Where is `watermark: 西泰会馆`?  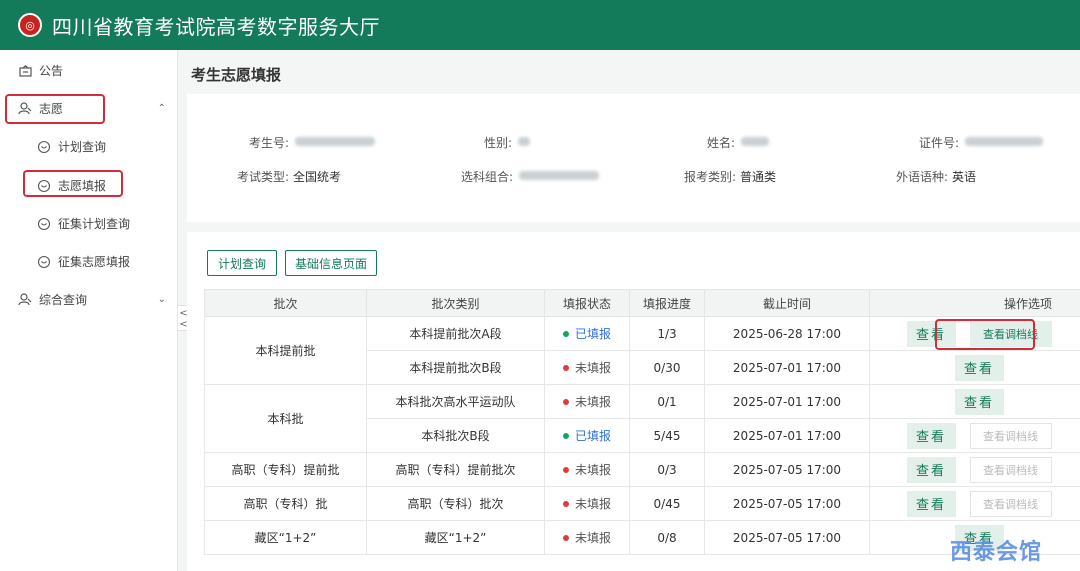 watermark: 西泰会馆 is located at coordinates (996, 552).